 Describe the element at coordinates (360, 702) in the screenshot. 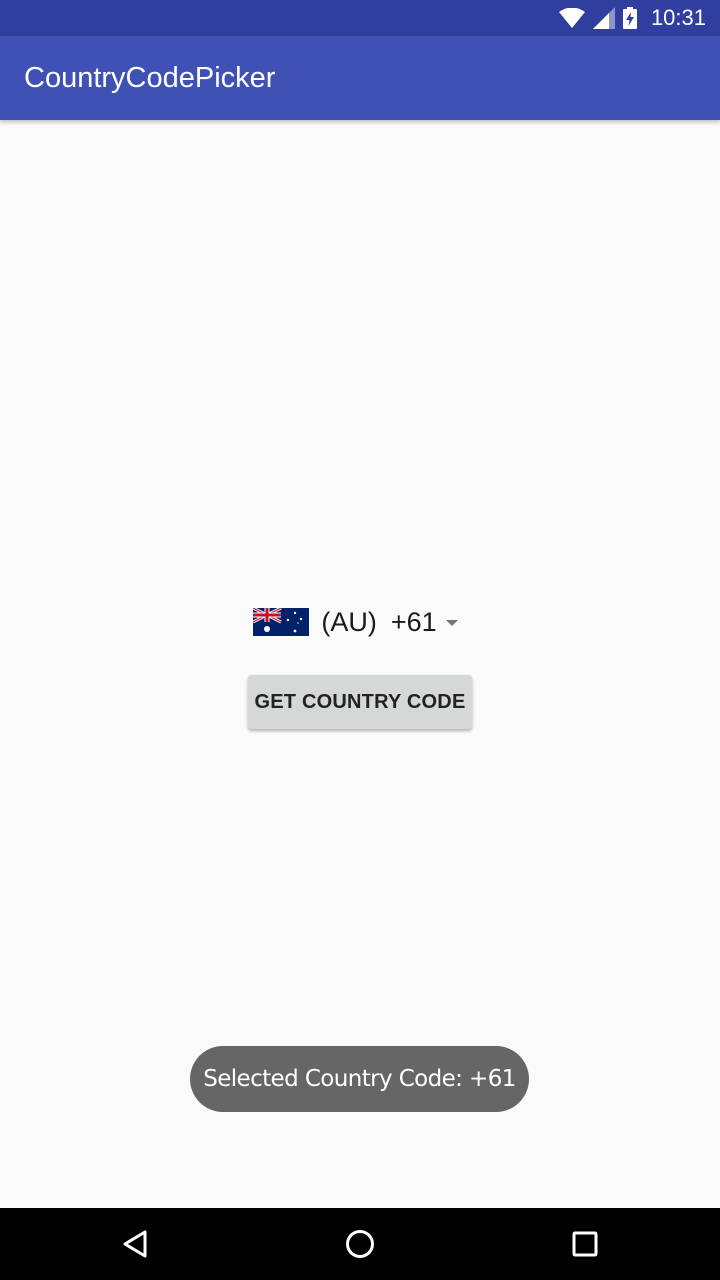

I see `get-country-code-button: GET COUNTRY CODE` at that location.